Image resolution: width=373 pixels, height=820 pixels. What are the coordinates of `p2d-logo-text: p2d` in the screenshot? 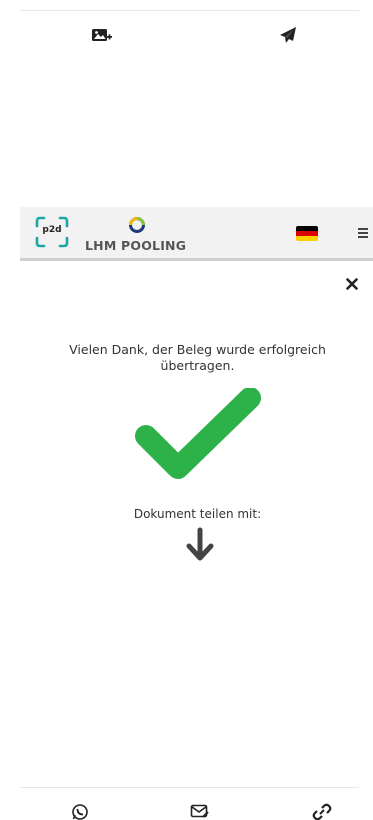 It's located at (52, 230).